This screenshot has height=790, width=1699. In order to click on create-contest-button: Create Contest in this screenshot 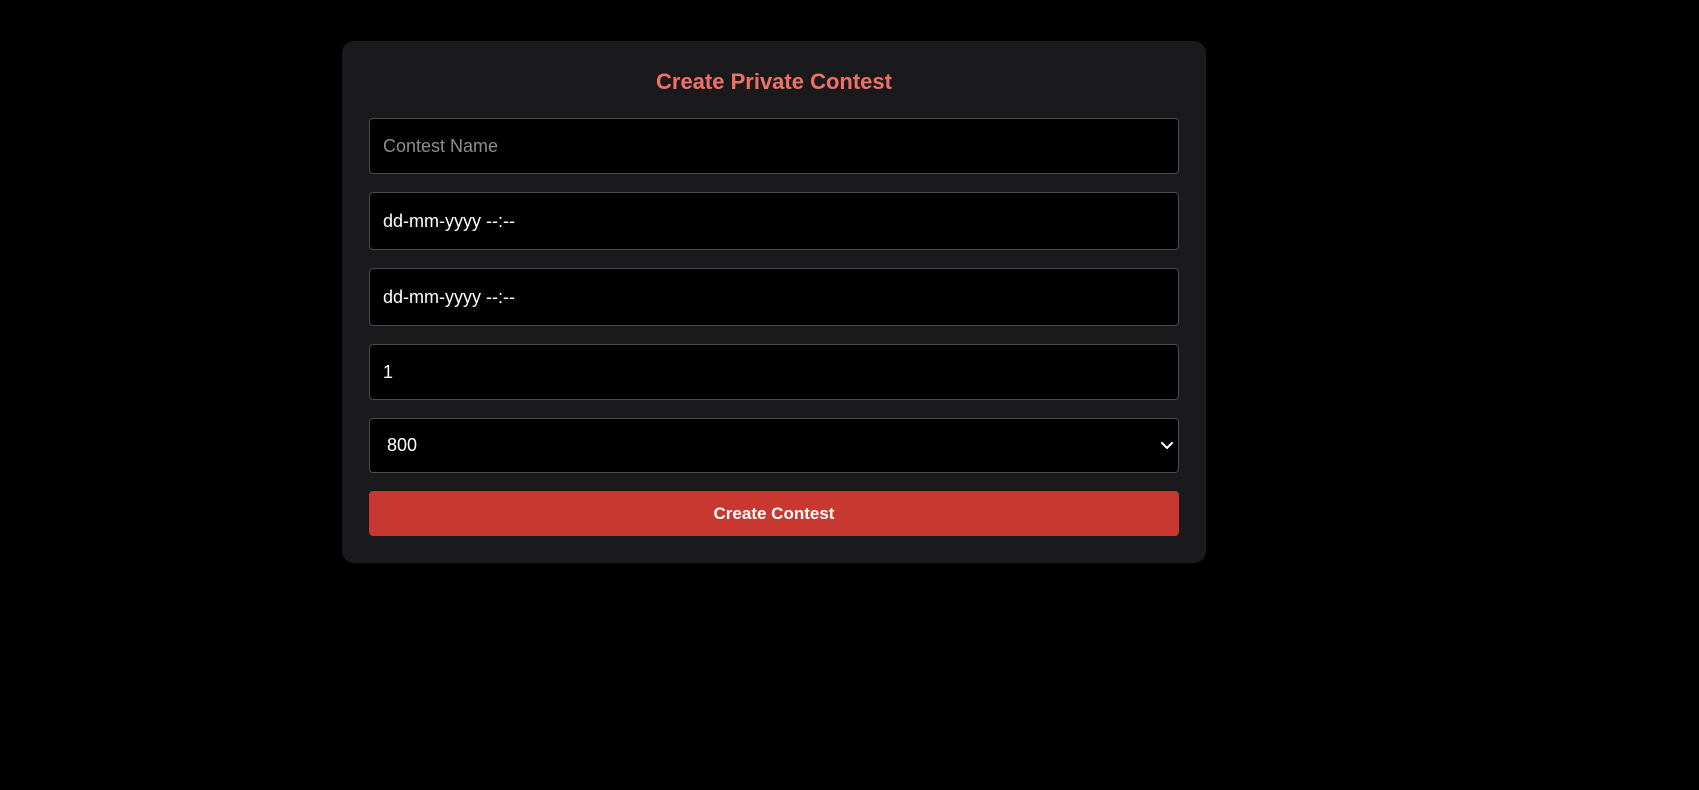, I will do `click(774, 513)`.